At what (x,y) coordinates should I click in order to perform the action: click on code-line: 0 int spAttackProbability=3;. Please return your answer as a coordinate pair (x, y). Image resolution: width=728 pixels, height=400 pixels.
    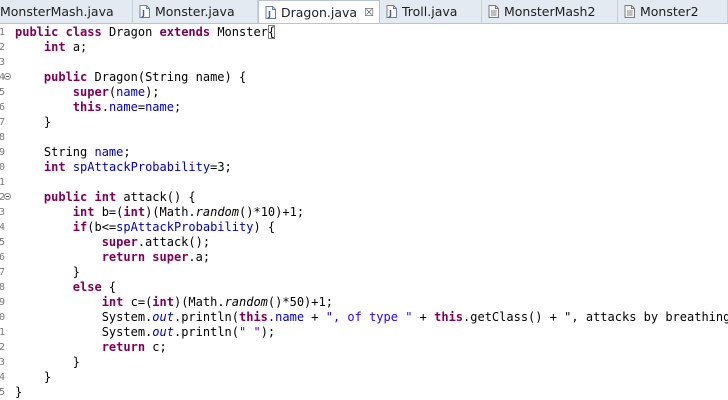
    Looking at the image, I should click on (364, 167).